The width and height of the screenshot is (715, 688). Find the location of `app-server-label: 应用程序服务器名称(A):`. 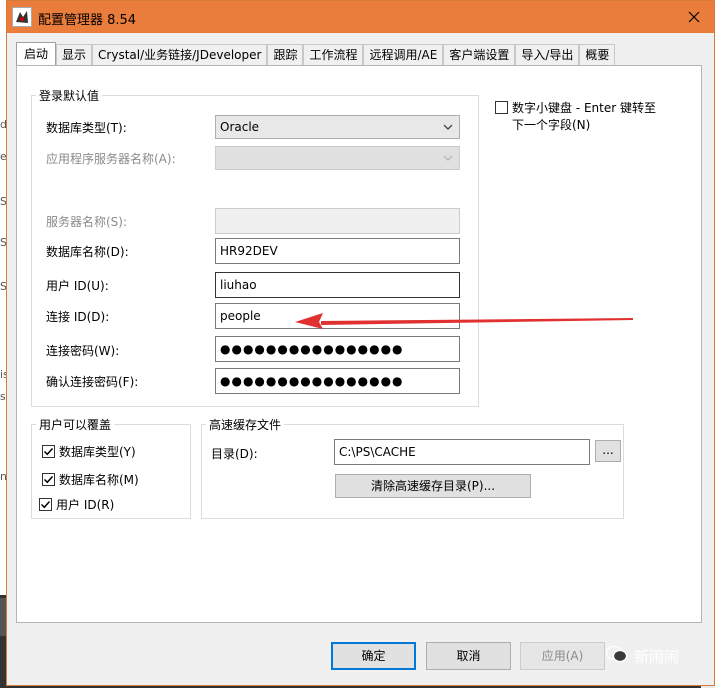

app-server-label: 应用程序服务器名称(A): is located at coordinates (111, 159).